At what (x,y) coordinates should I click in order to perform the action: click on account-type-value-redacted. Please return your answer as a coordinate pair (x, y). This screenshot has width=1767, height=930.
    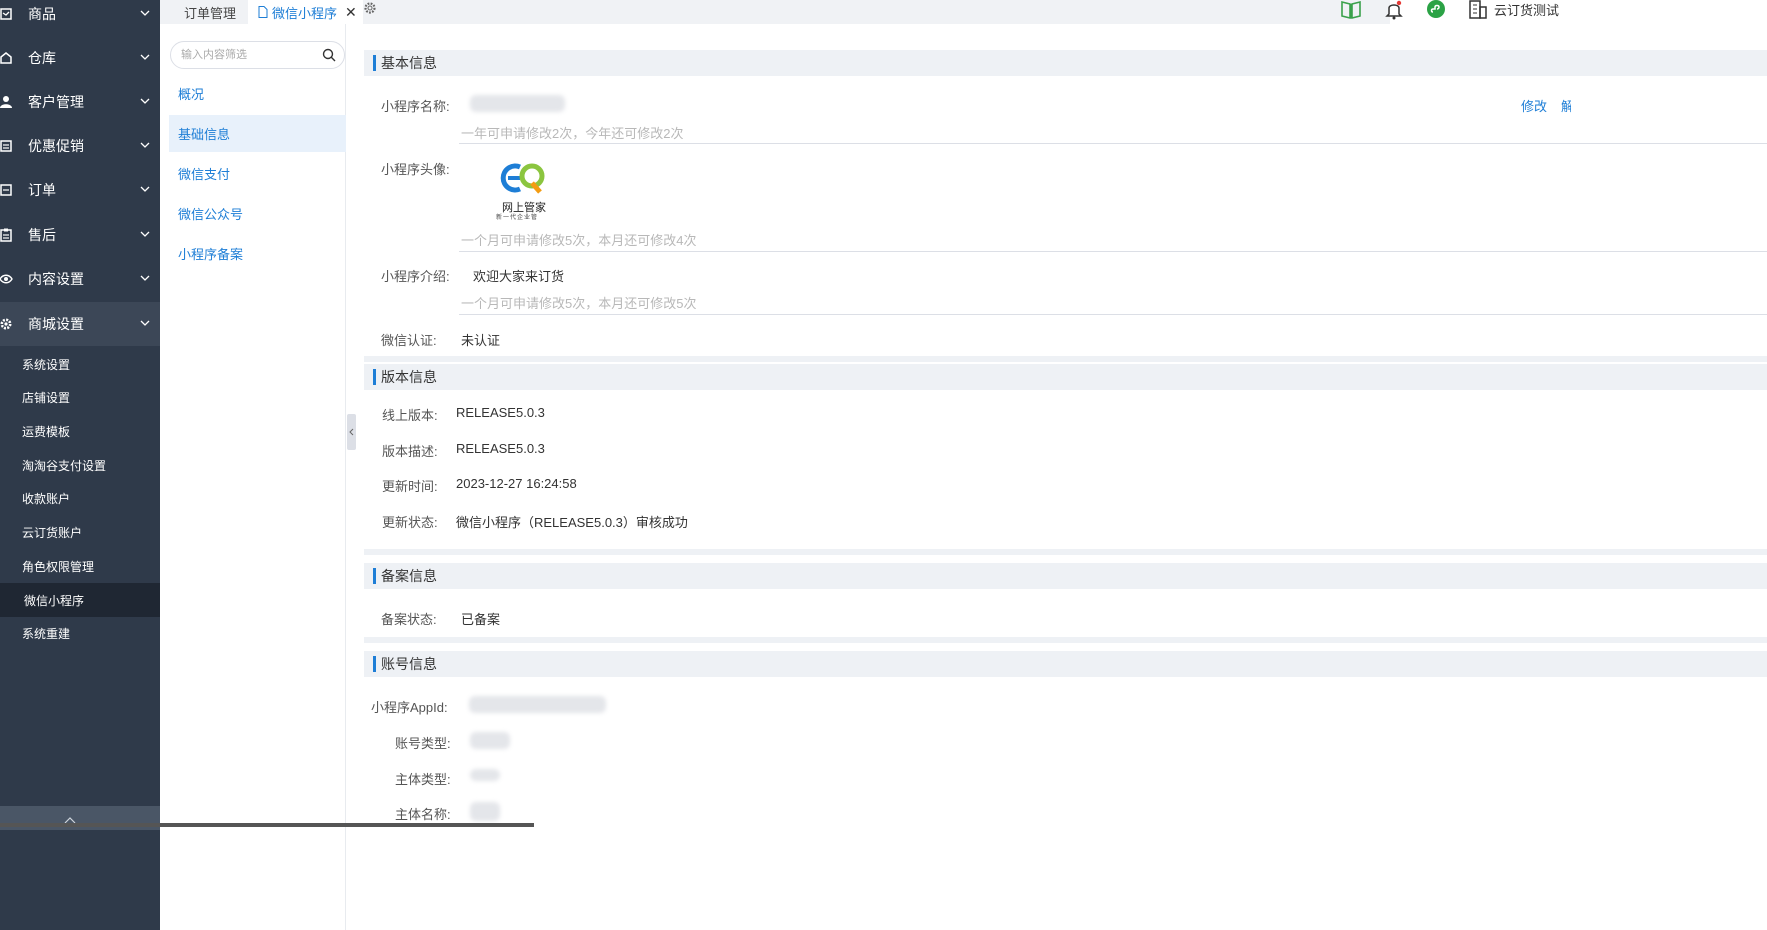
    Looking at the image, I should click on (490, 740).